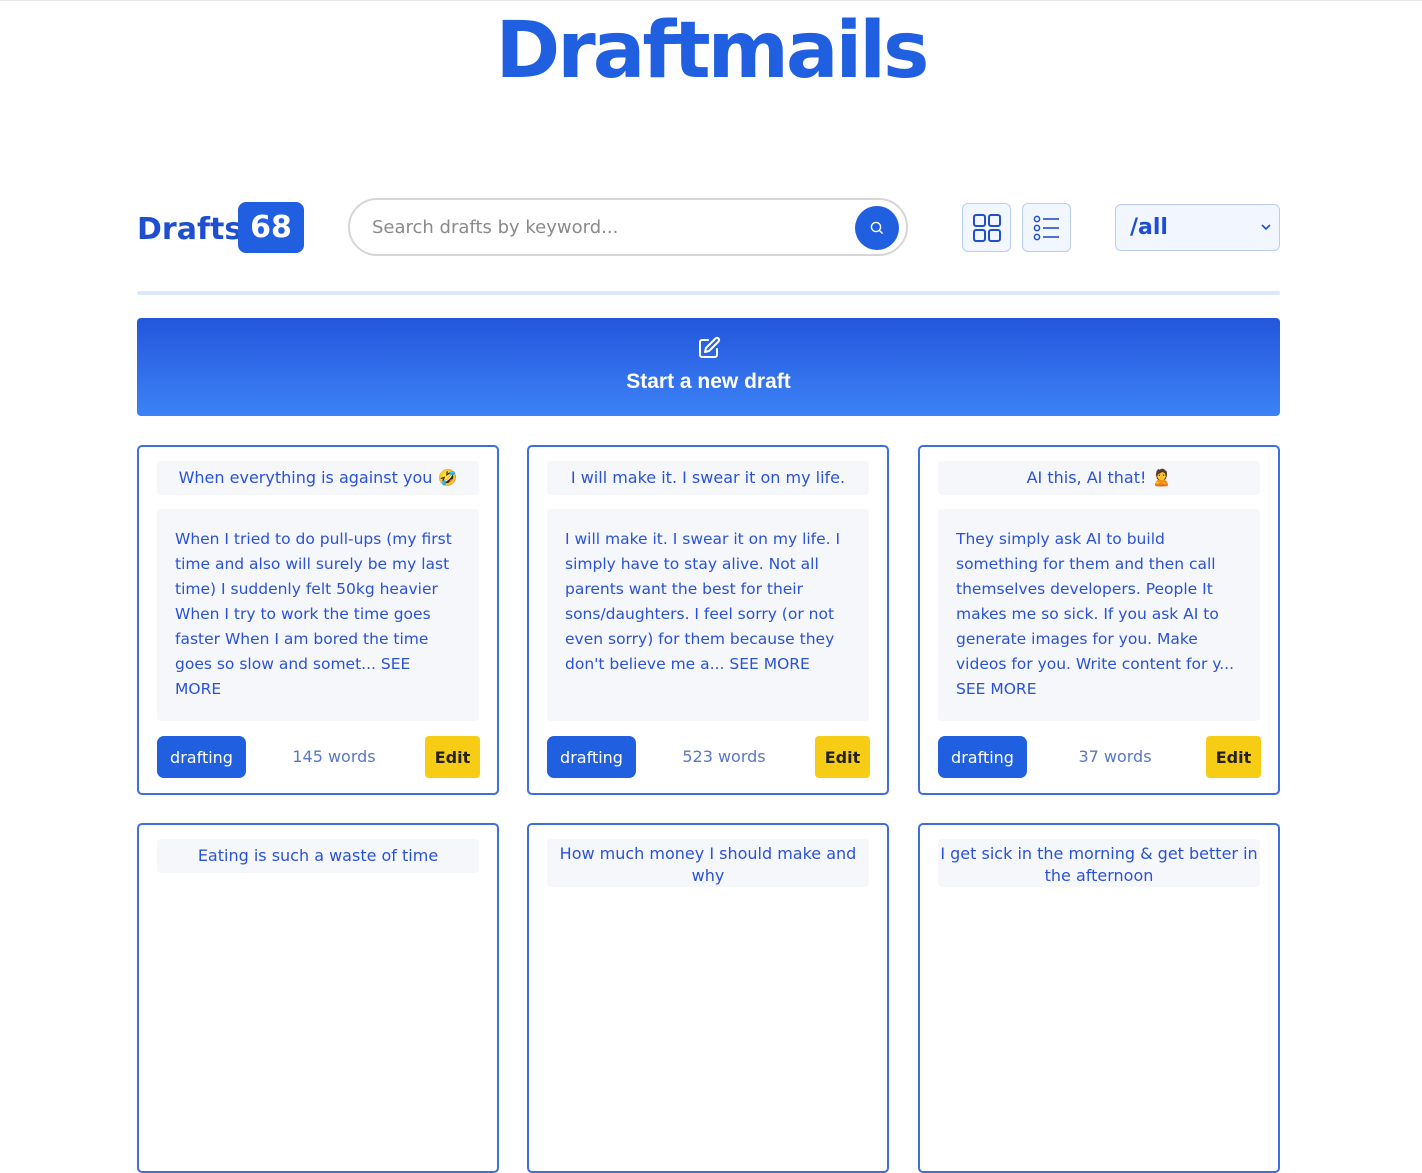  What do you see at coordinates (318, 478) in the screenshot?
I see `draft-title: When everything is against you 🤣` at bounding box center [318, 478].